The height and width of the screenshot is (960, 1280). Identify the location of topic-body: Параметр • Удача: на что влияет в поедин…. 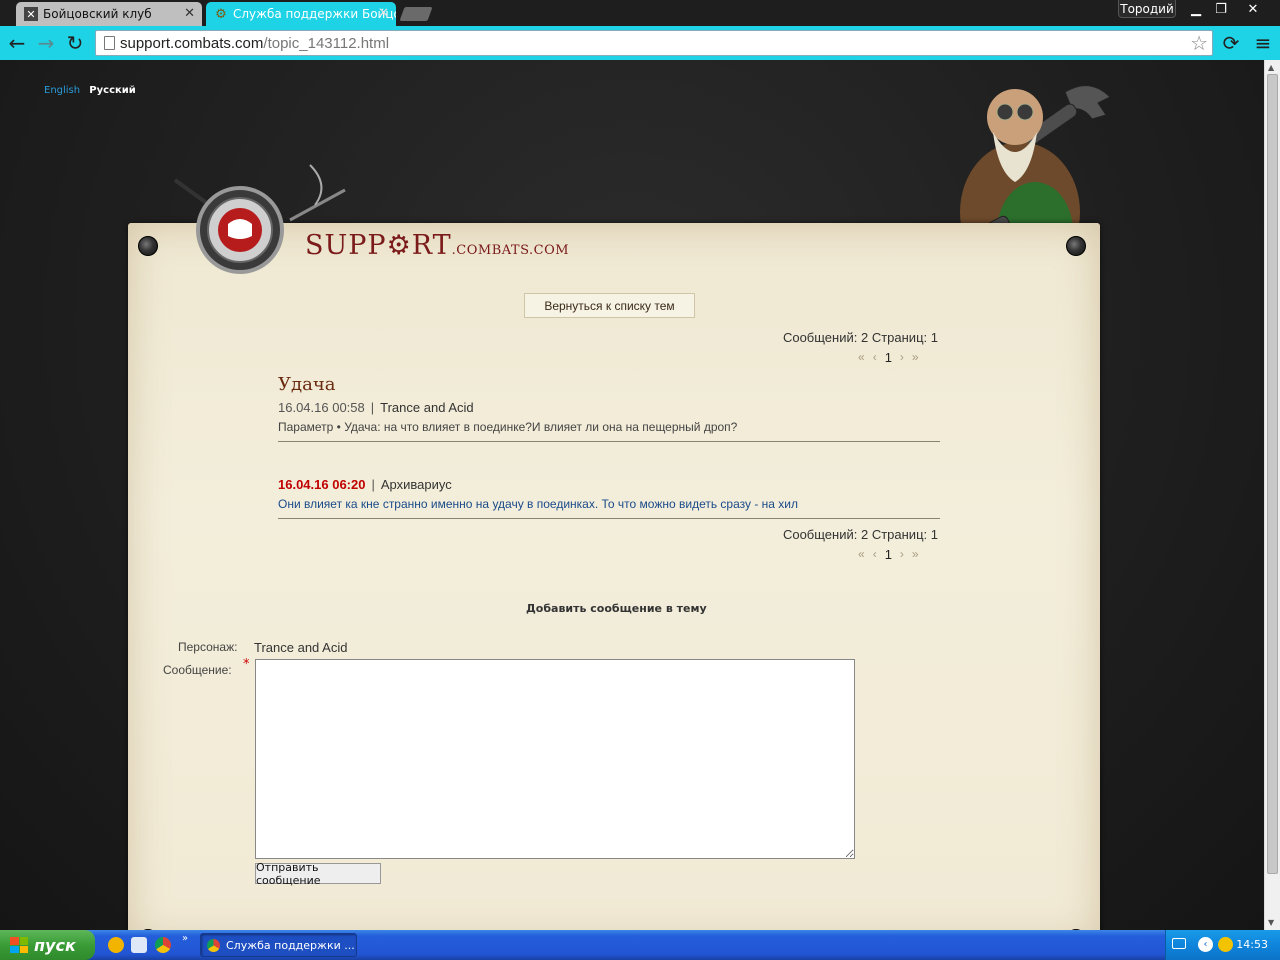
(508, 427).